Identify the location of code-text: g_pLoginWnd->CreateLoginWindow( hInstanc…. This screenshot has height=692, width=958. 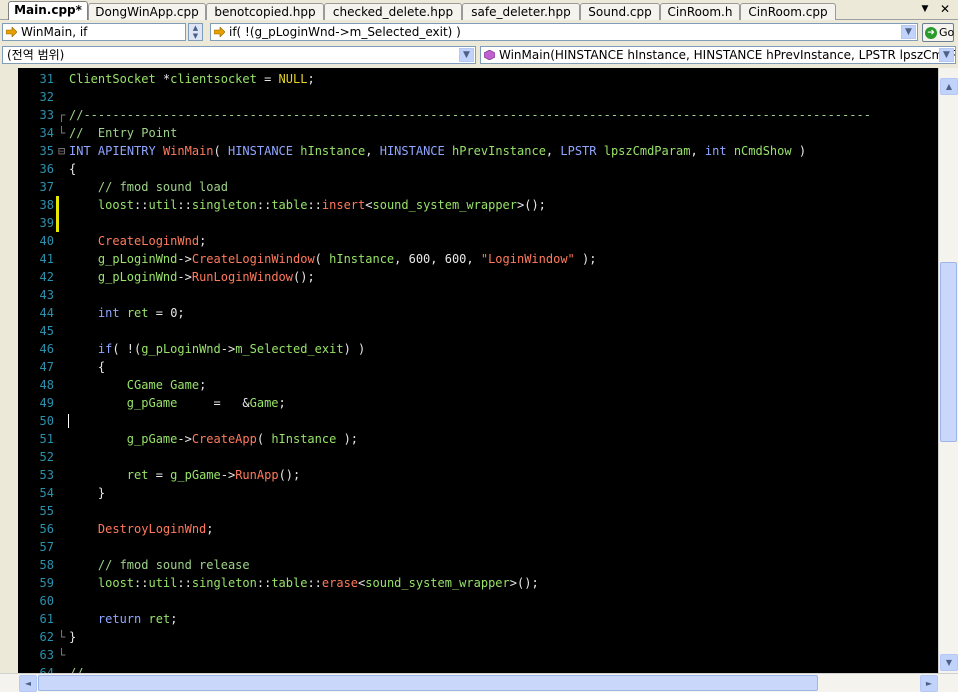
(333, 259).